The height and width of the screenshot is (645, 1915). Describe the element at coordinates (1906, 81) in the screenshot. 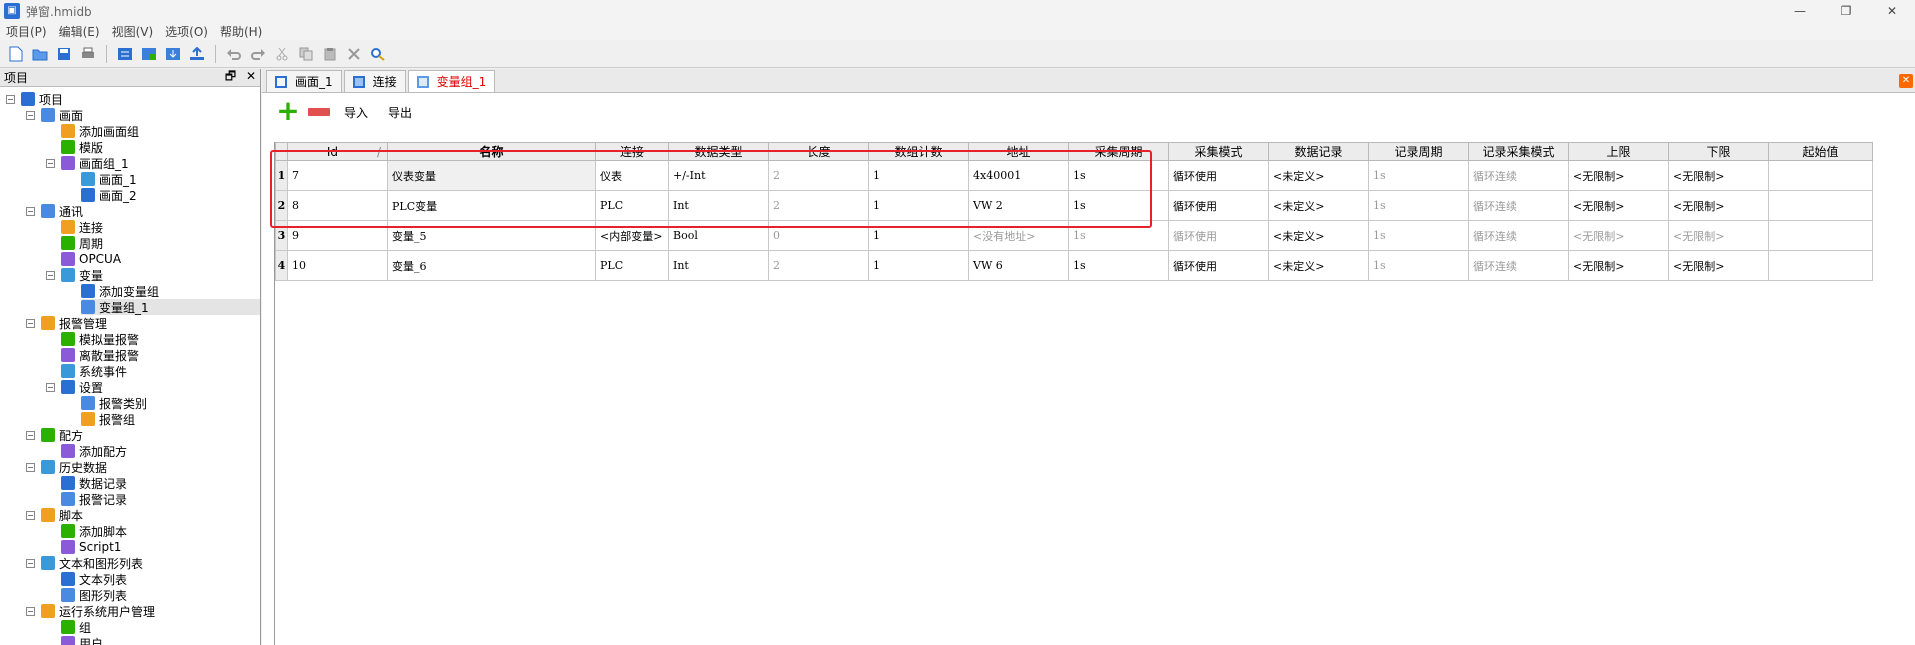

I see `close-tab-icon: ✕` at that location.